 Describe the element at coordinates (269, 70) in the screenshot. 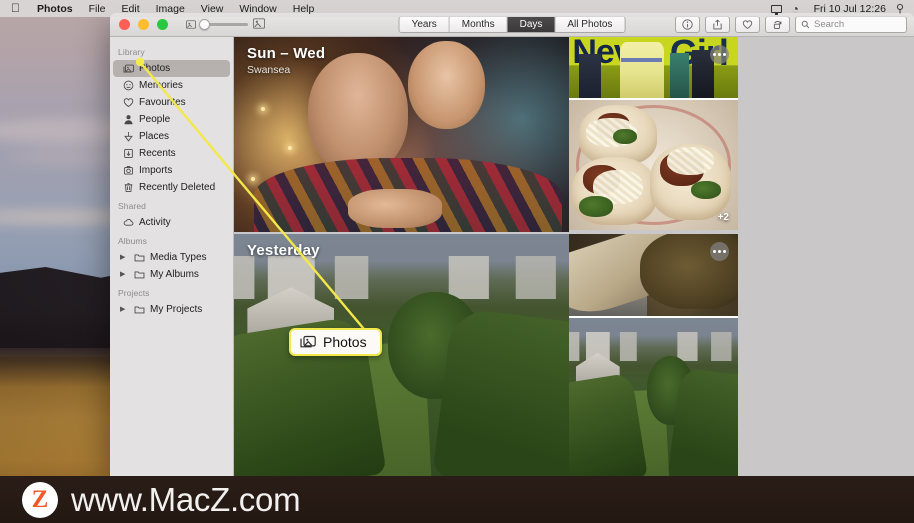

I see `day-subtitle: Swansea` at that location.